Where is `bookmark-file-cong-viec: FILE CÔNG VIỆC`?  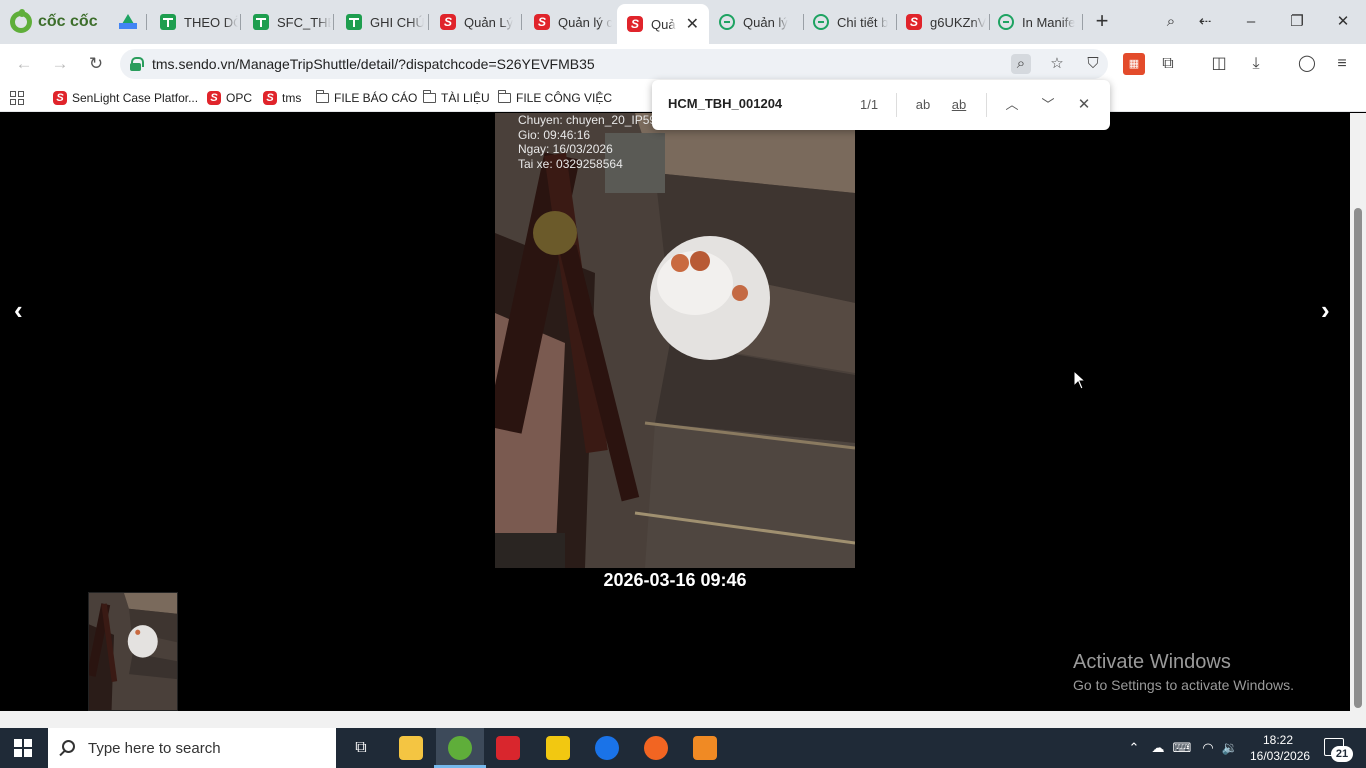
bookmark-file-cong-viec: FILE CÔNG VIỆC is located at coordinates (554, 98).